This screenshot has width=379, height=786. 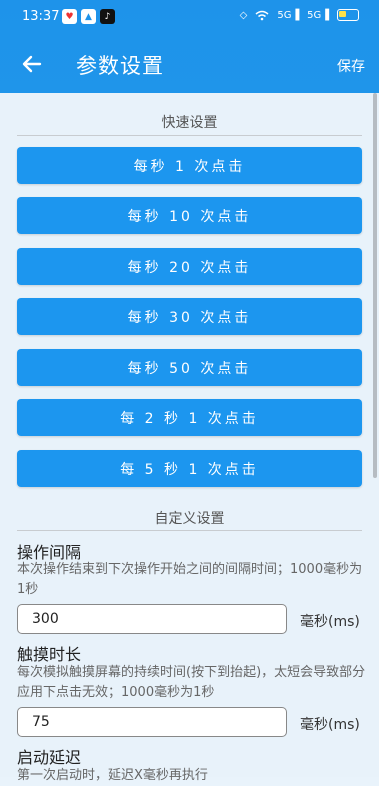 What do you see at coordinates (152, 619) in the screenshot?
I see `interval-input` at bounding box center [152, 619].